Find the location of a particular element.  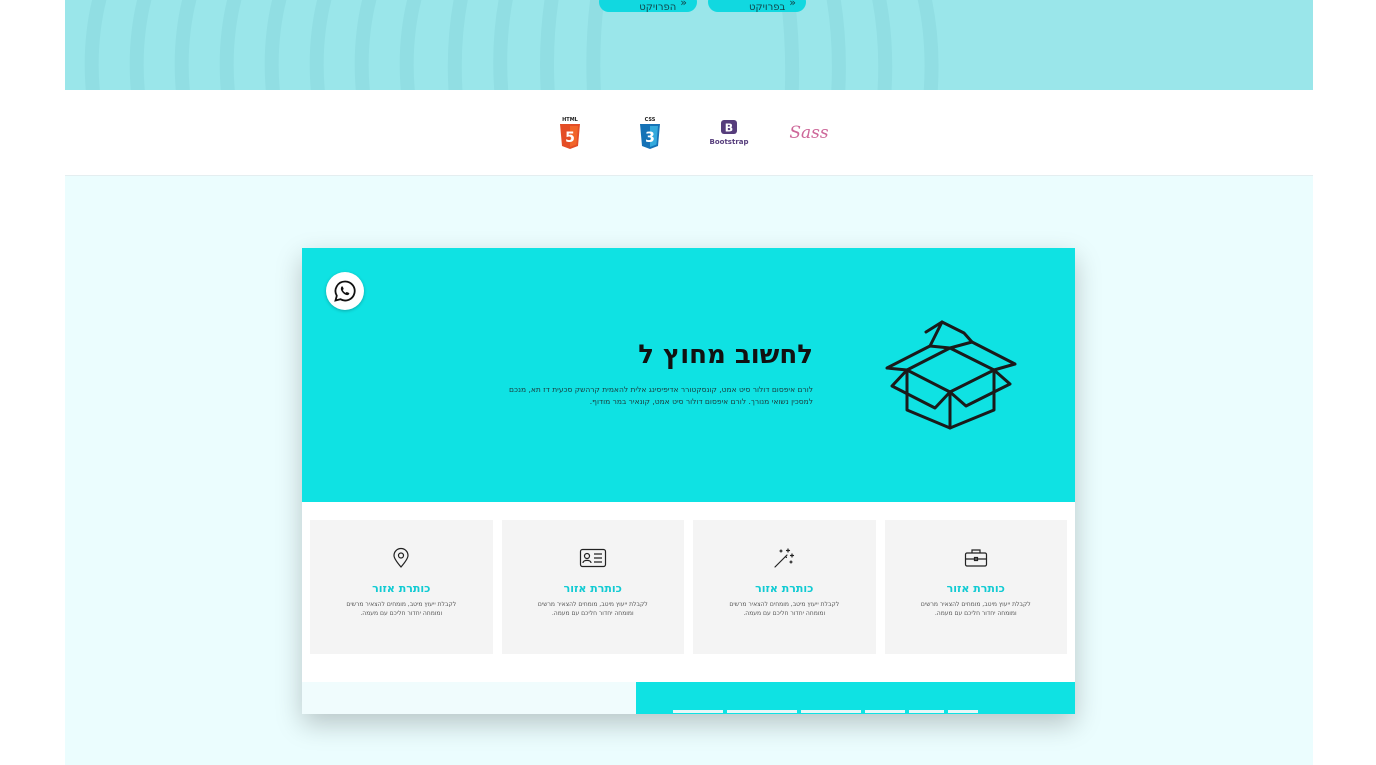

svg-text: Bootstrap is located at coordinates (729, 142).